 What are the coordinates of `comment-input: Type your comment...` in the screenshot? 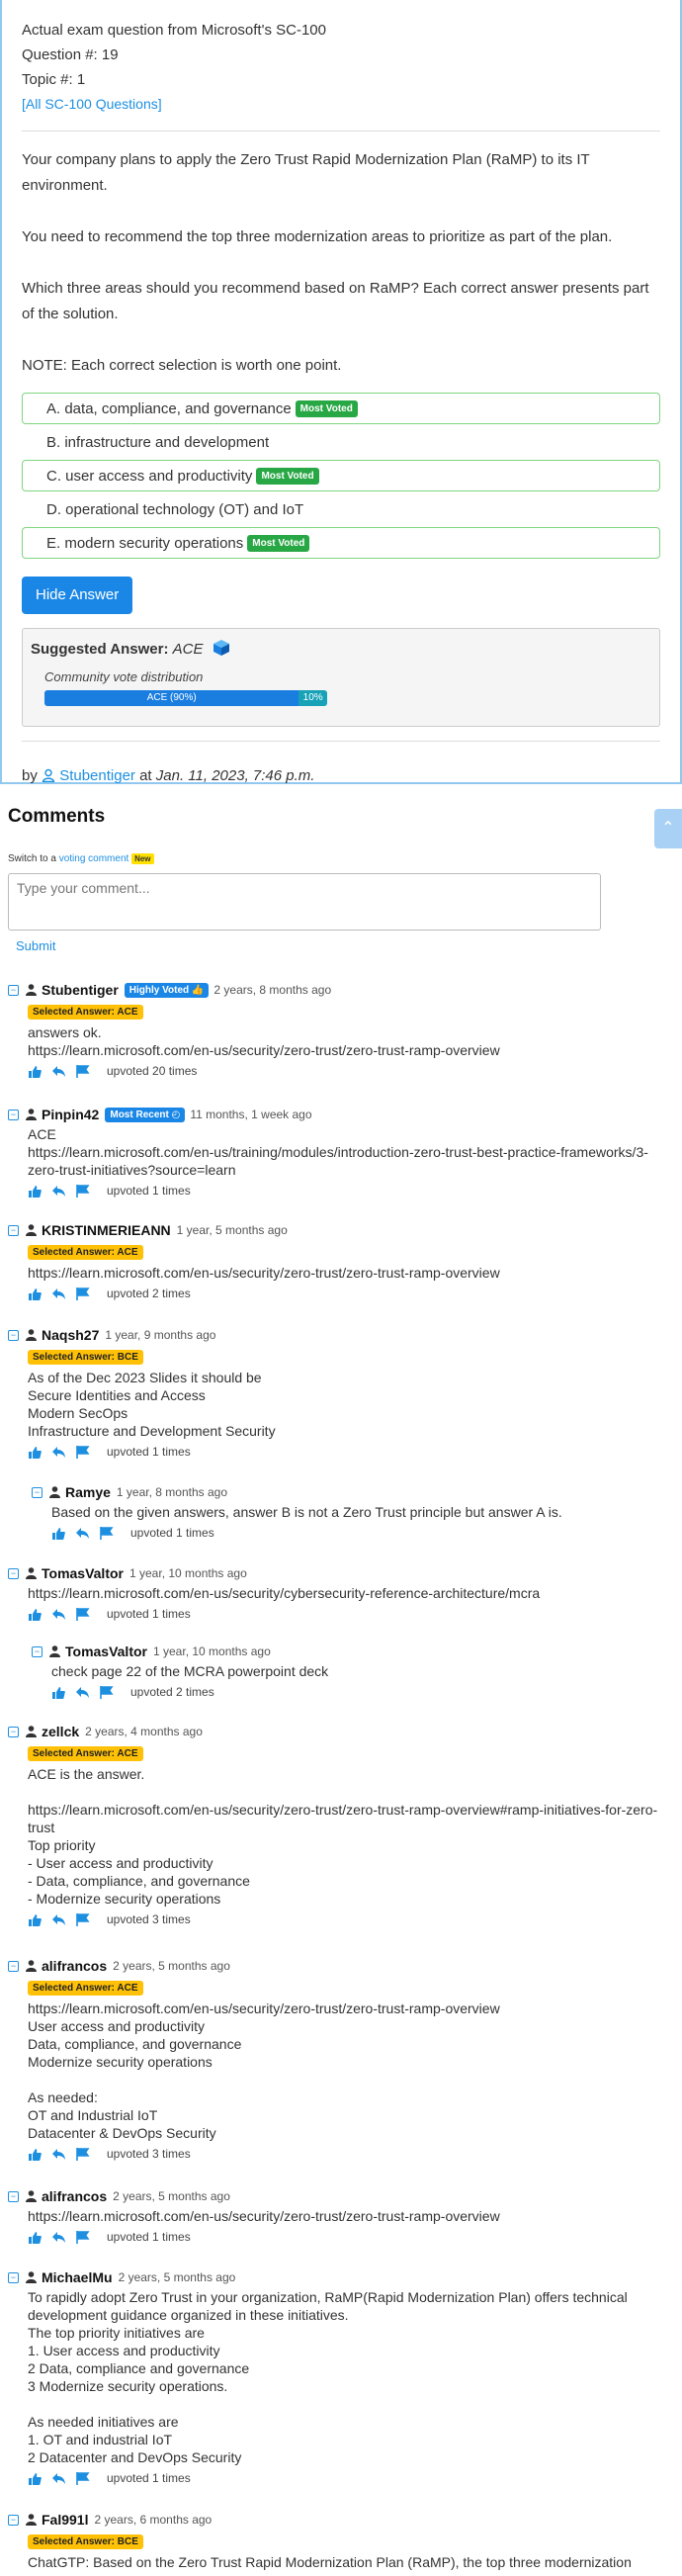 It's located at (304, 902).